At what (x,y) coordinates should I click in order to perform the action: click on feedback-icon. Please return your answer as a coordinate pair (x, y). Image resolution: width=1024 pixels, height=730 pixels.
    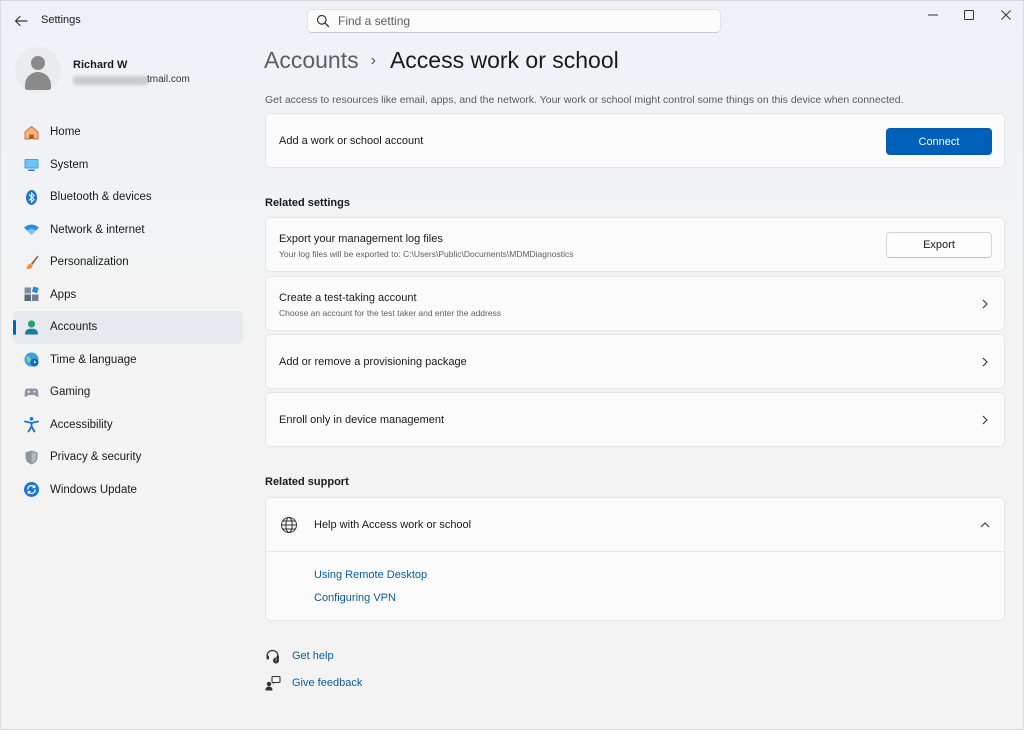
    Looking at the image, I should click on (273, 683).